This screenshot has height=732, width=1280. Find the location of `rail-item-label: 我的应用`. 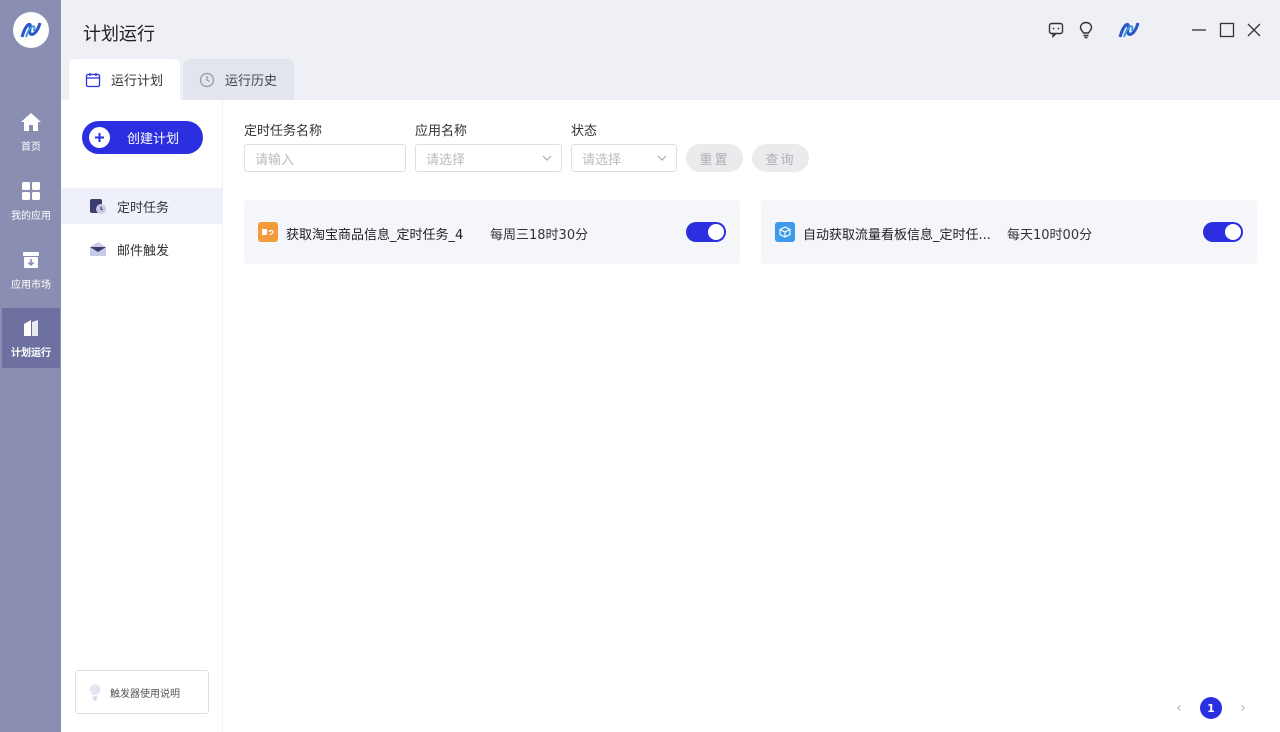

rail-item-label: 我的应用 is located at coordinates (31, 216).